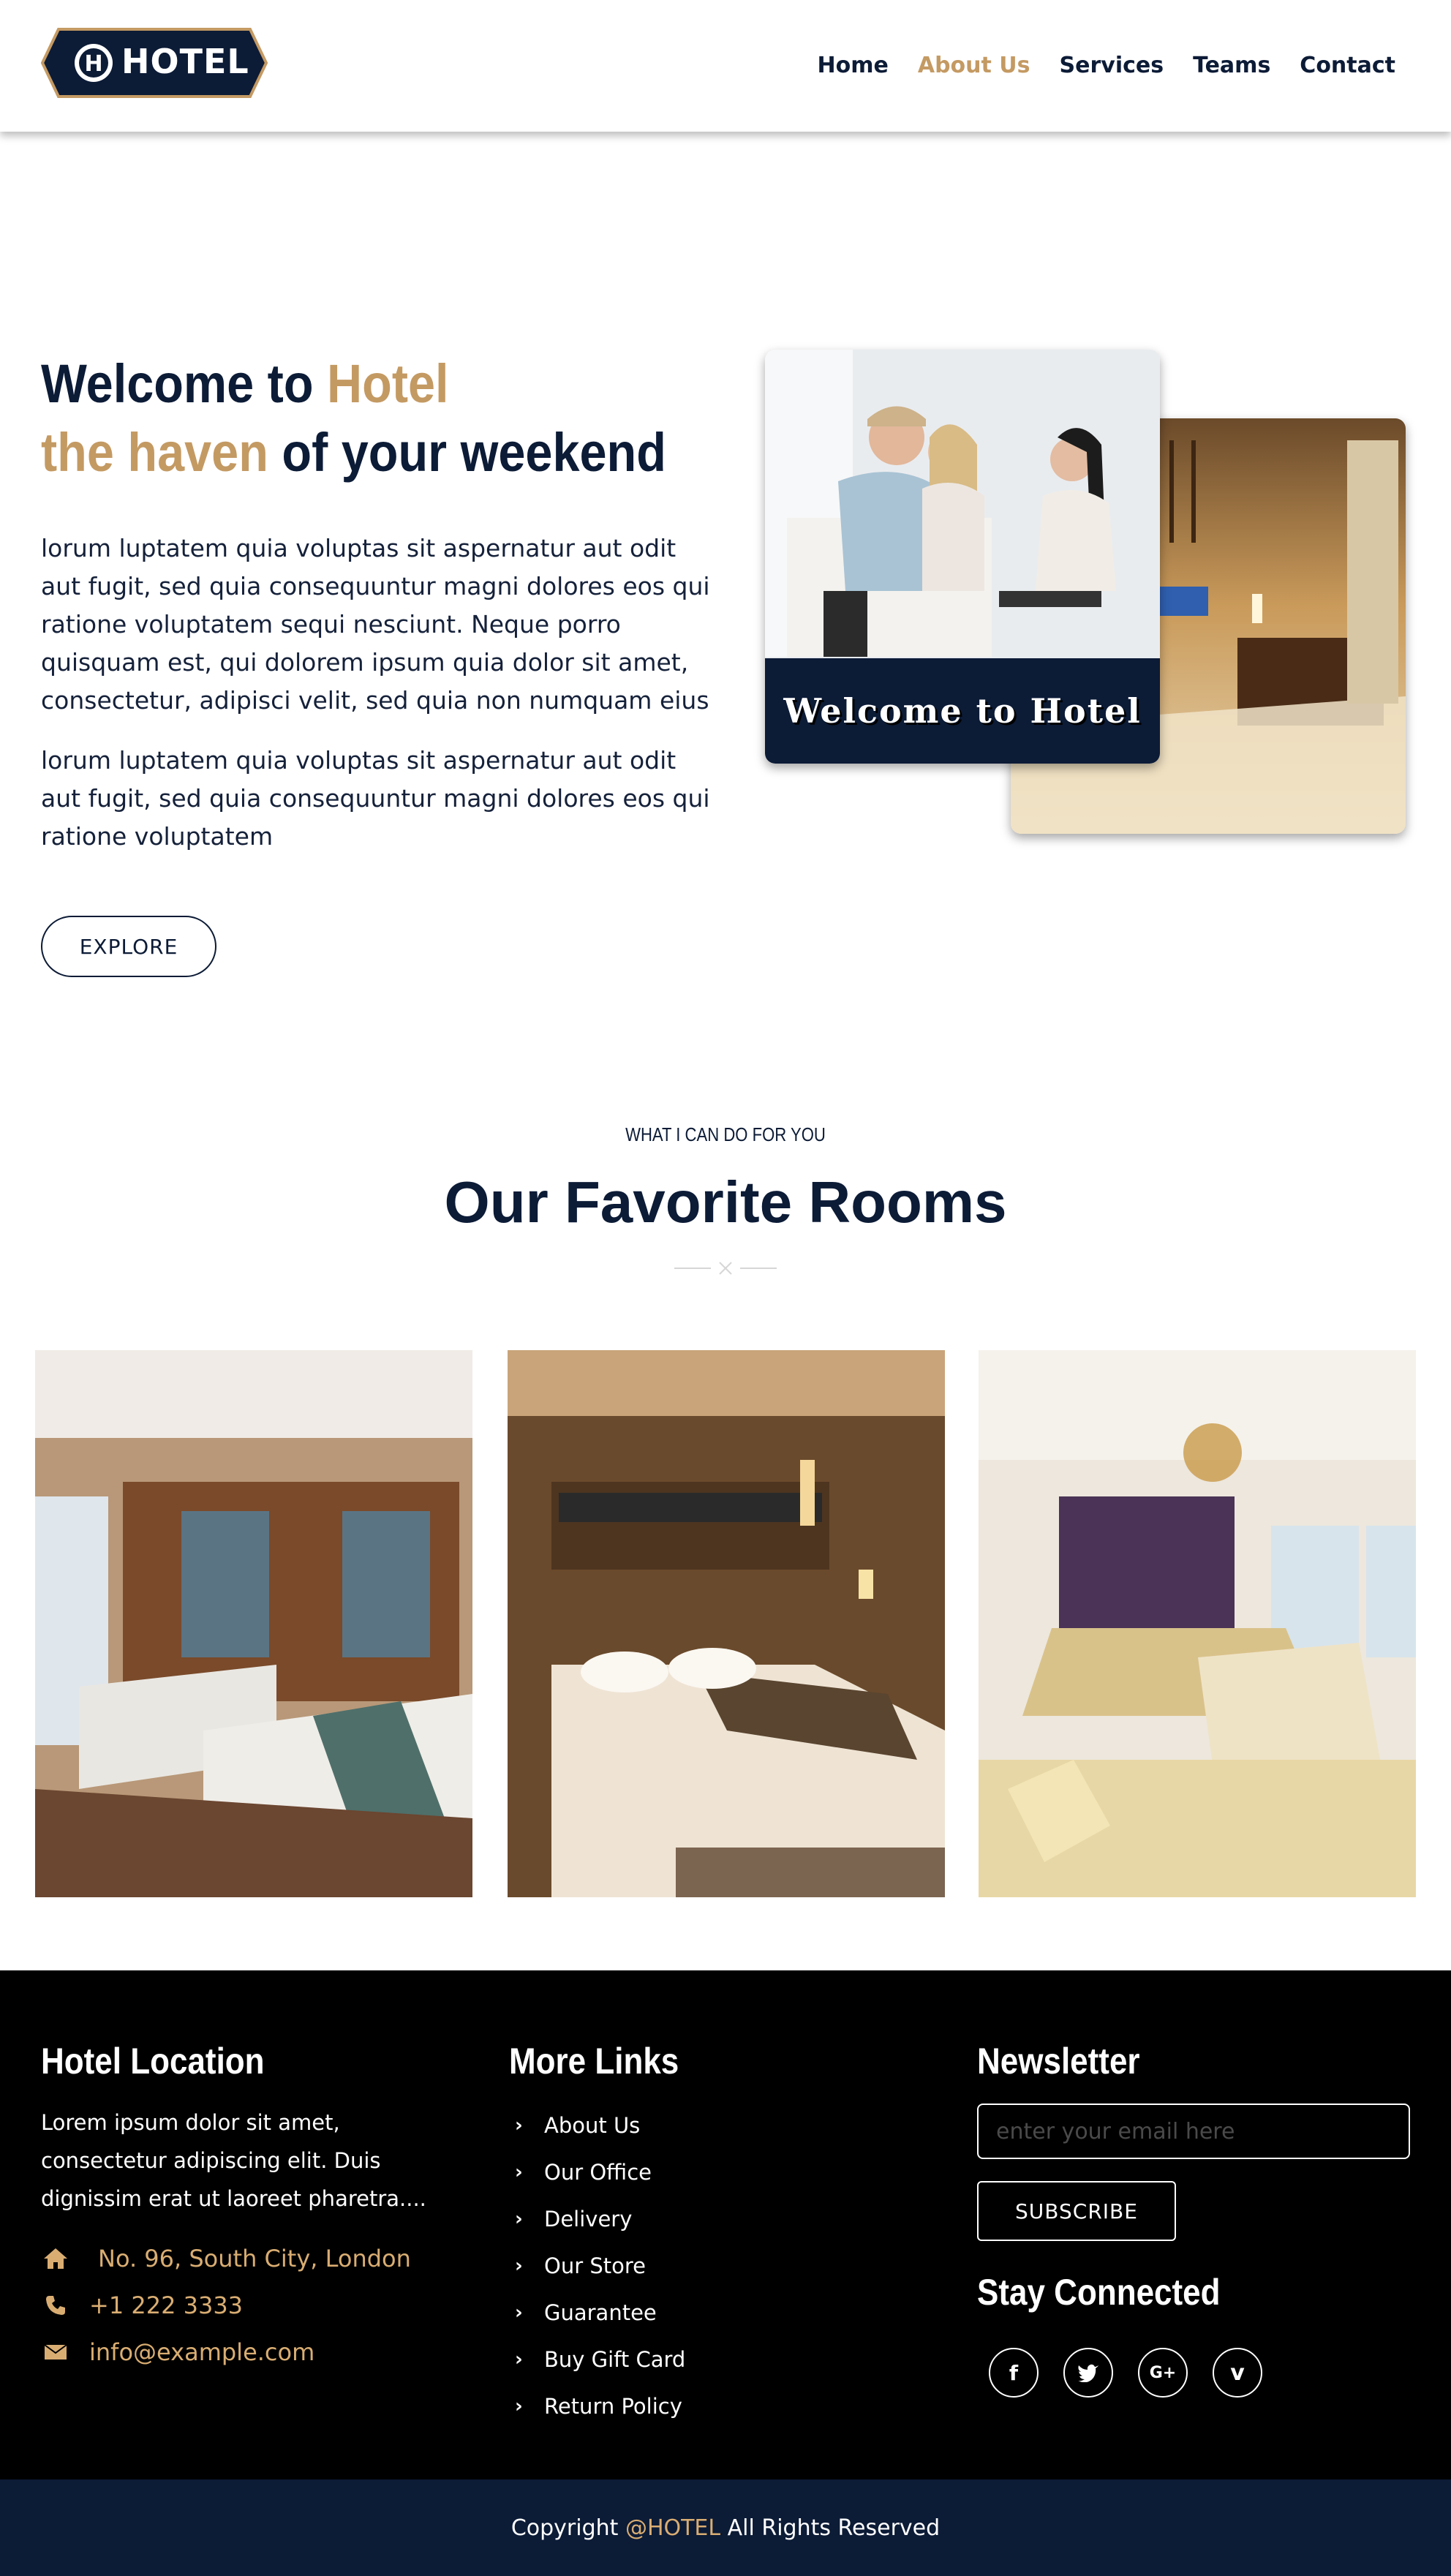 This screenshot has width=1451, height=2576. What do you see at coordinates (1197, 1623) in the screenshot?
I see `room-image-suite` at bounding box center [1197, 1623].